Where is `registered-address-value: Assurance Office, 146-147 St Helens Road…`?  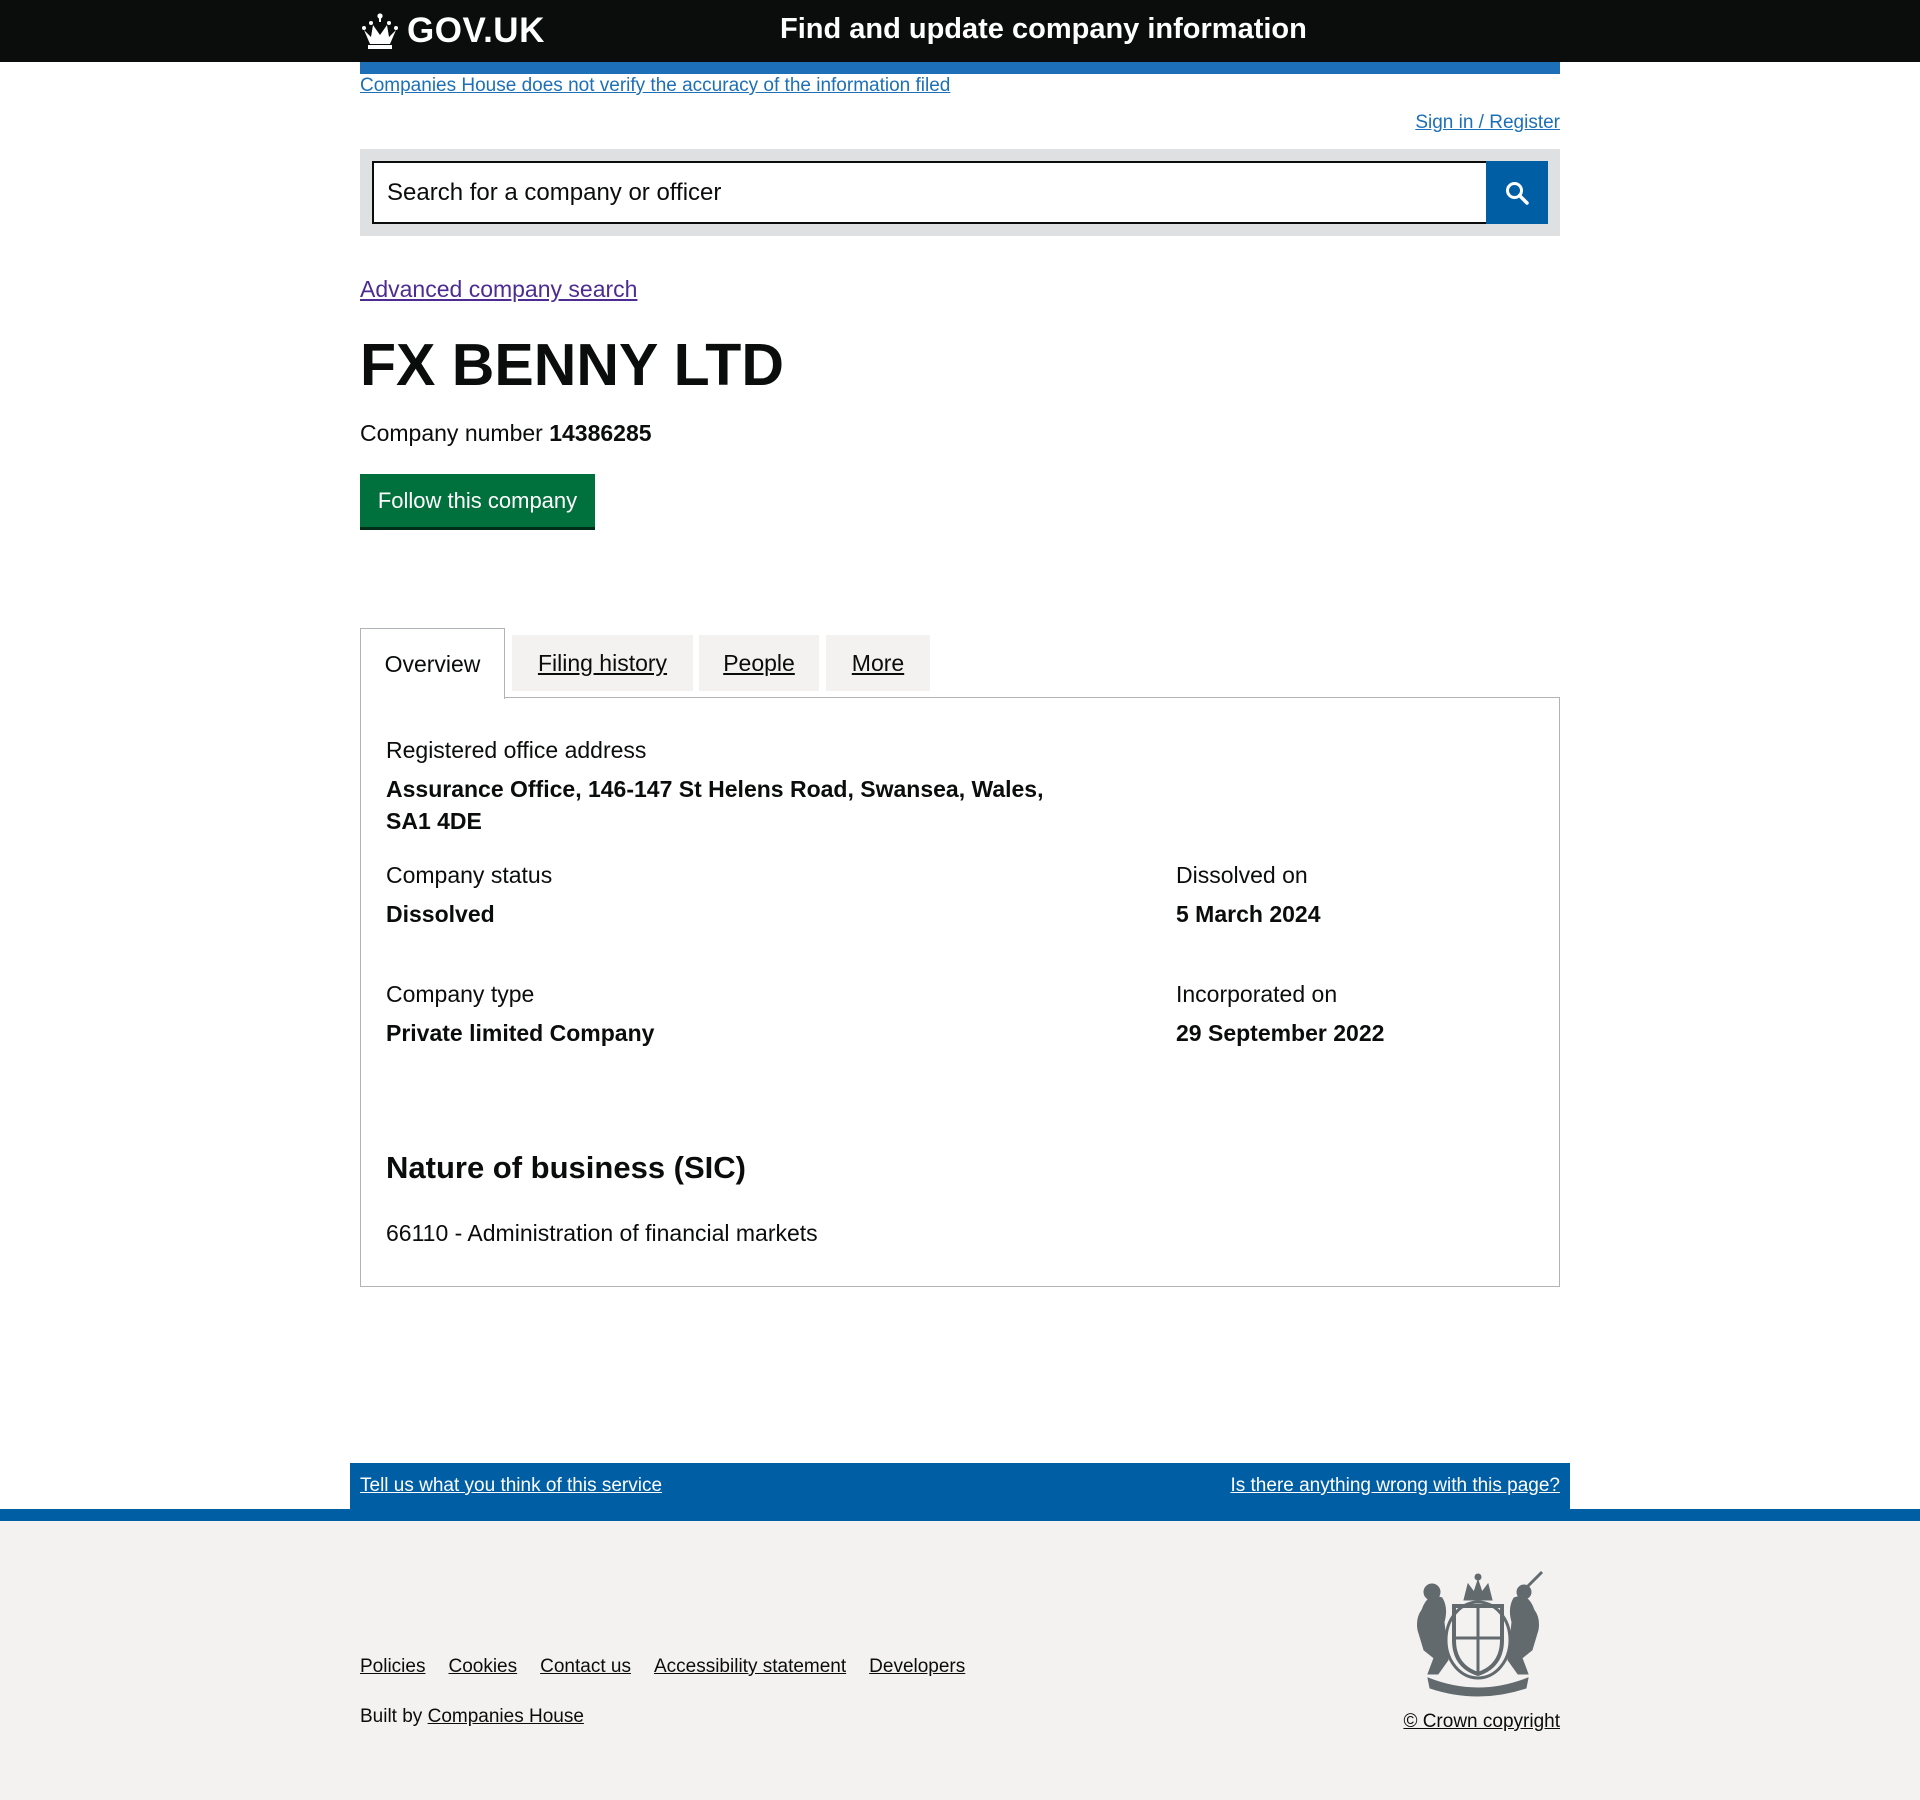
registered-address-value: Assurance Office, 146-147 St Helens Road… is located at coordinates (715, 805).